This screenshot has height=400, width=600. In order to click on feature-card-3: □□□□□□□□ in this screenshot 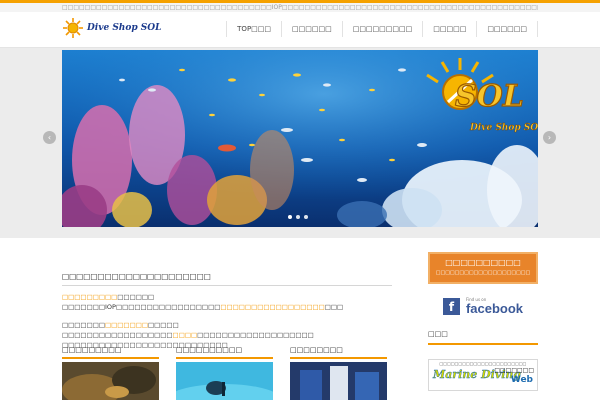, I will do `click(338, 373)`.